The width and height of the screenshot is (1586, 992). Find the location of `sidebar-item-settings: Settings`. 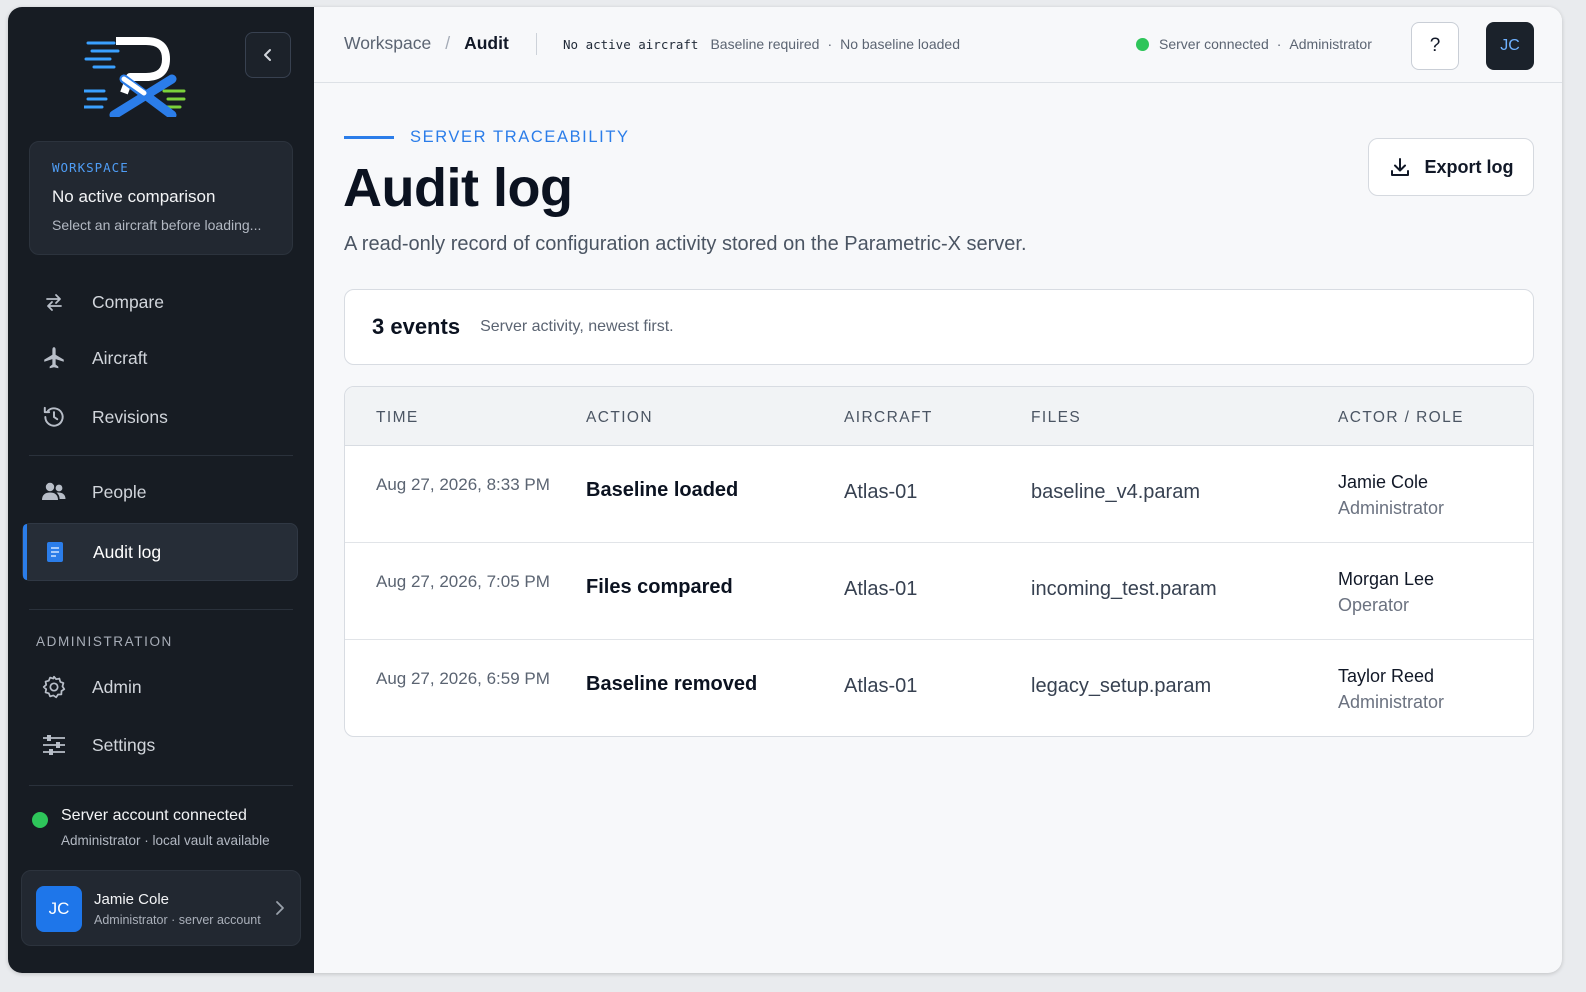

sidebar-item-settings: Settings is located at coordinates (160, 745).